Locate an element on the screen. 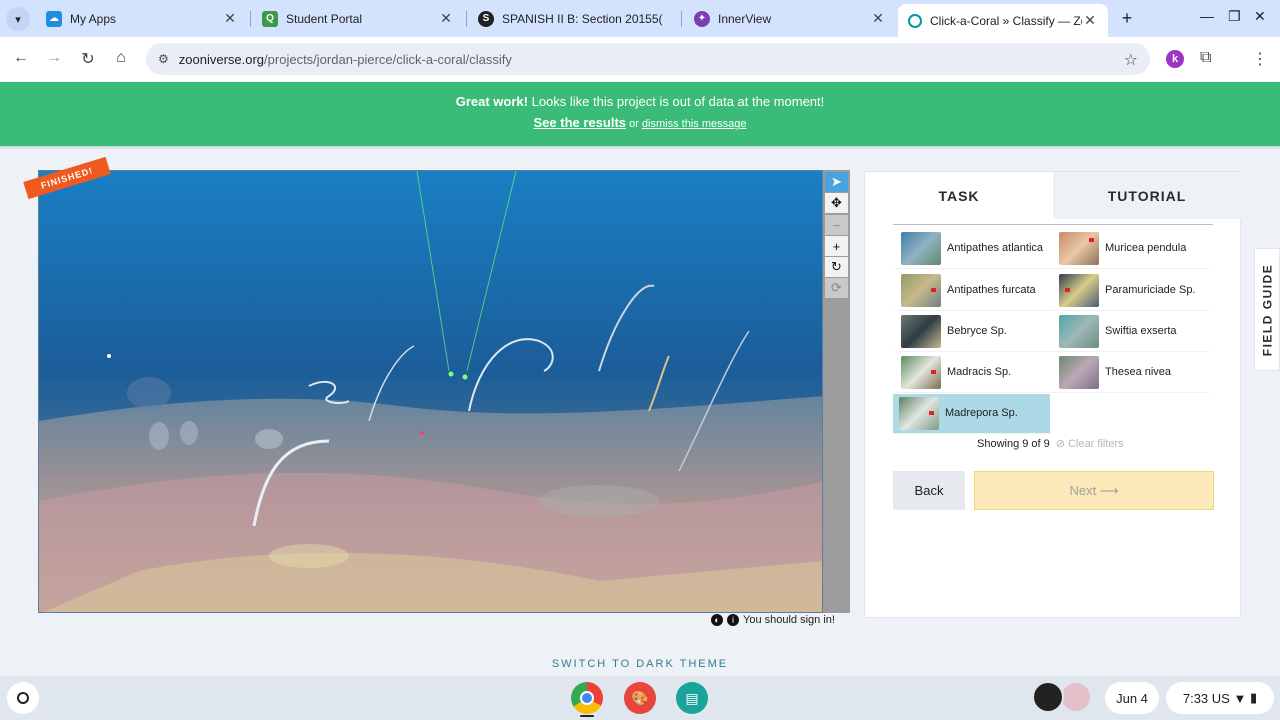  choice-antipathes-furcata: Antipathes furcata is located at coordinates (973, 291).